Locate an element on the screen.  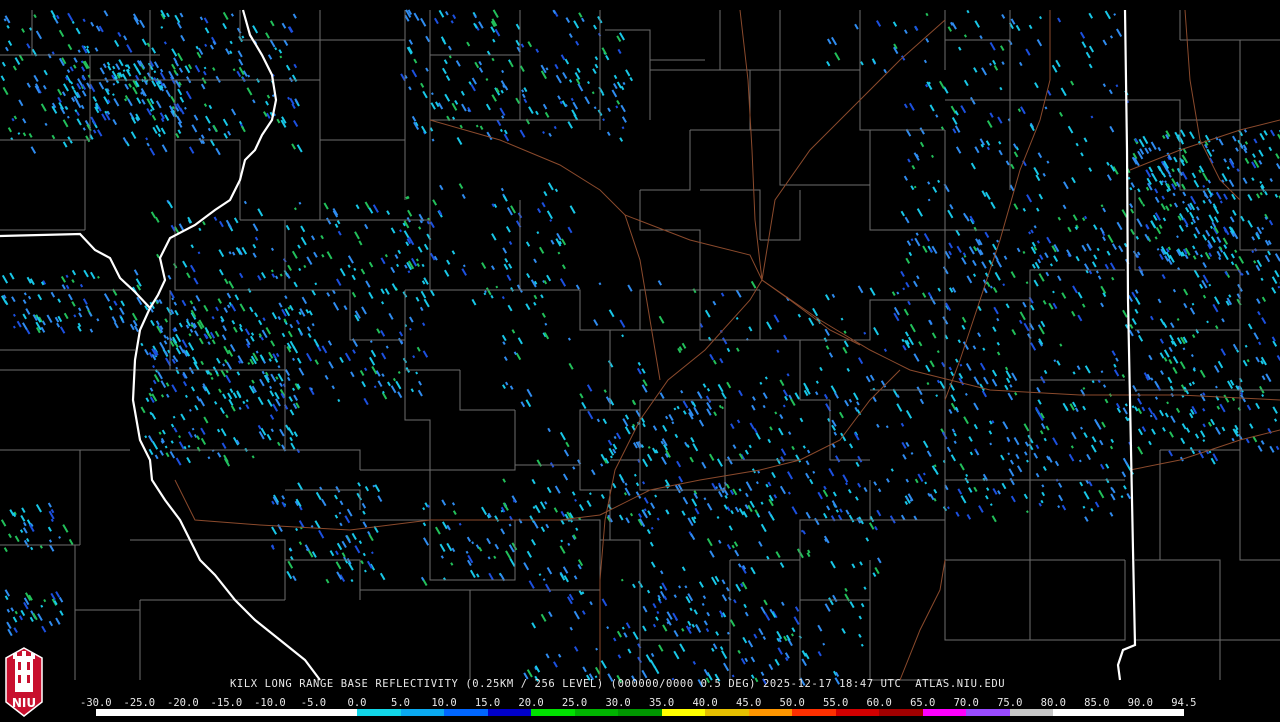
scale-label: -5.0 is located at coordinates (313, 703).